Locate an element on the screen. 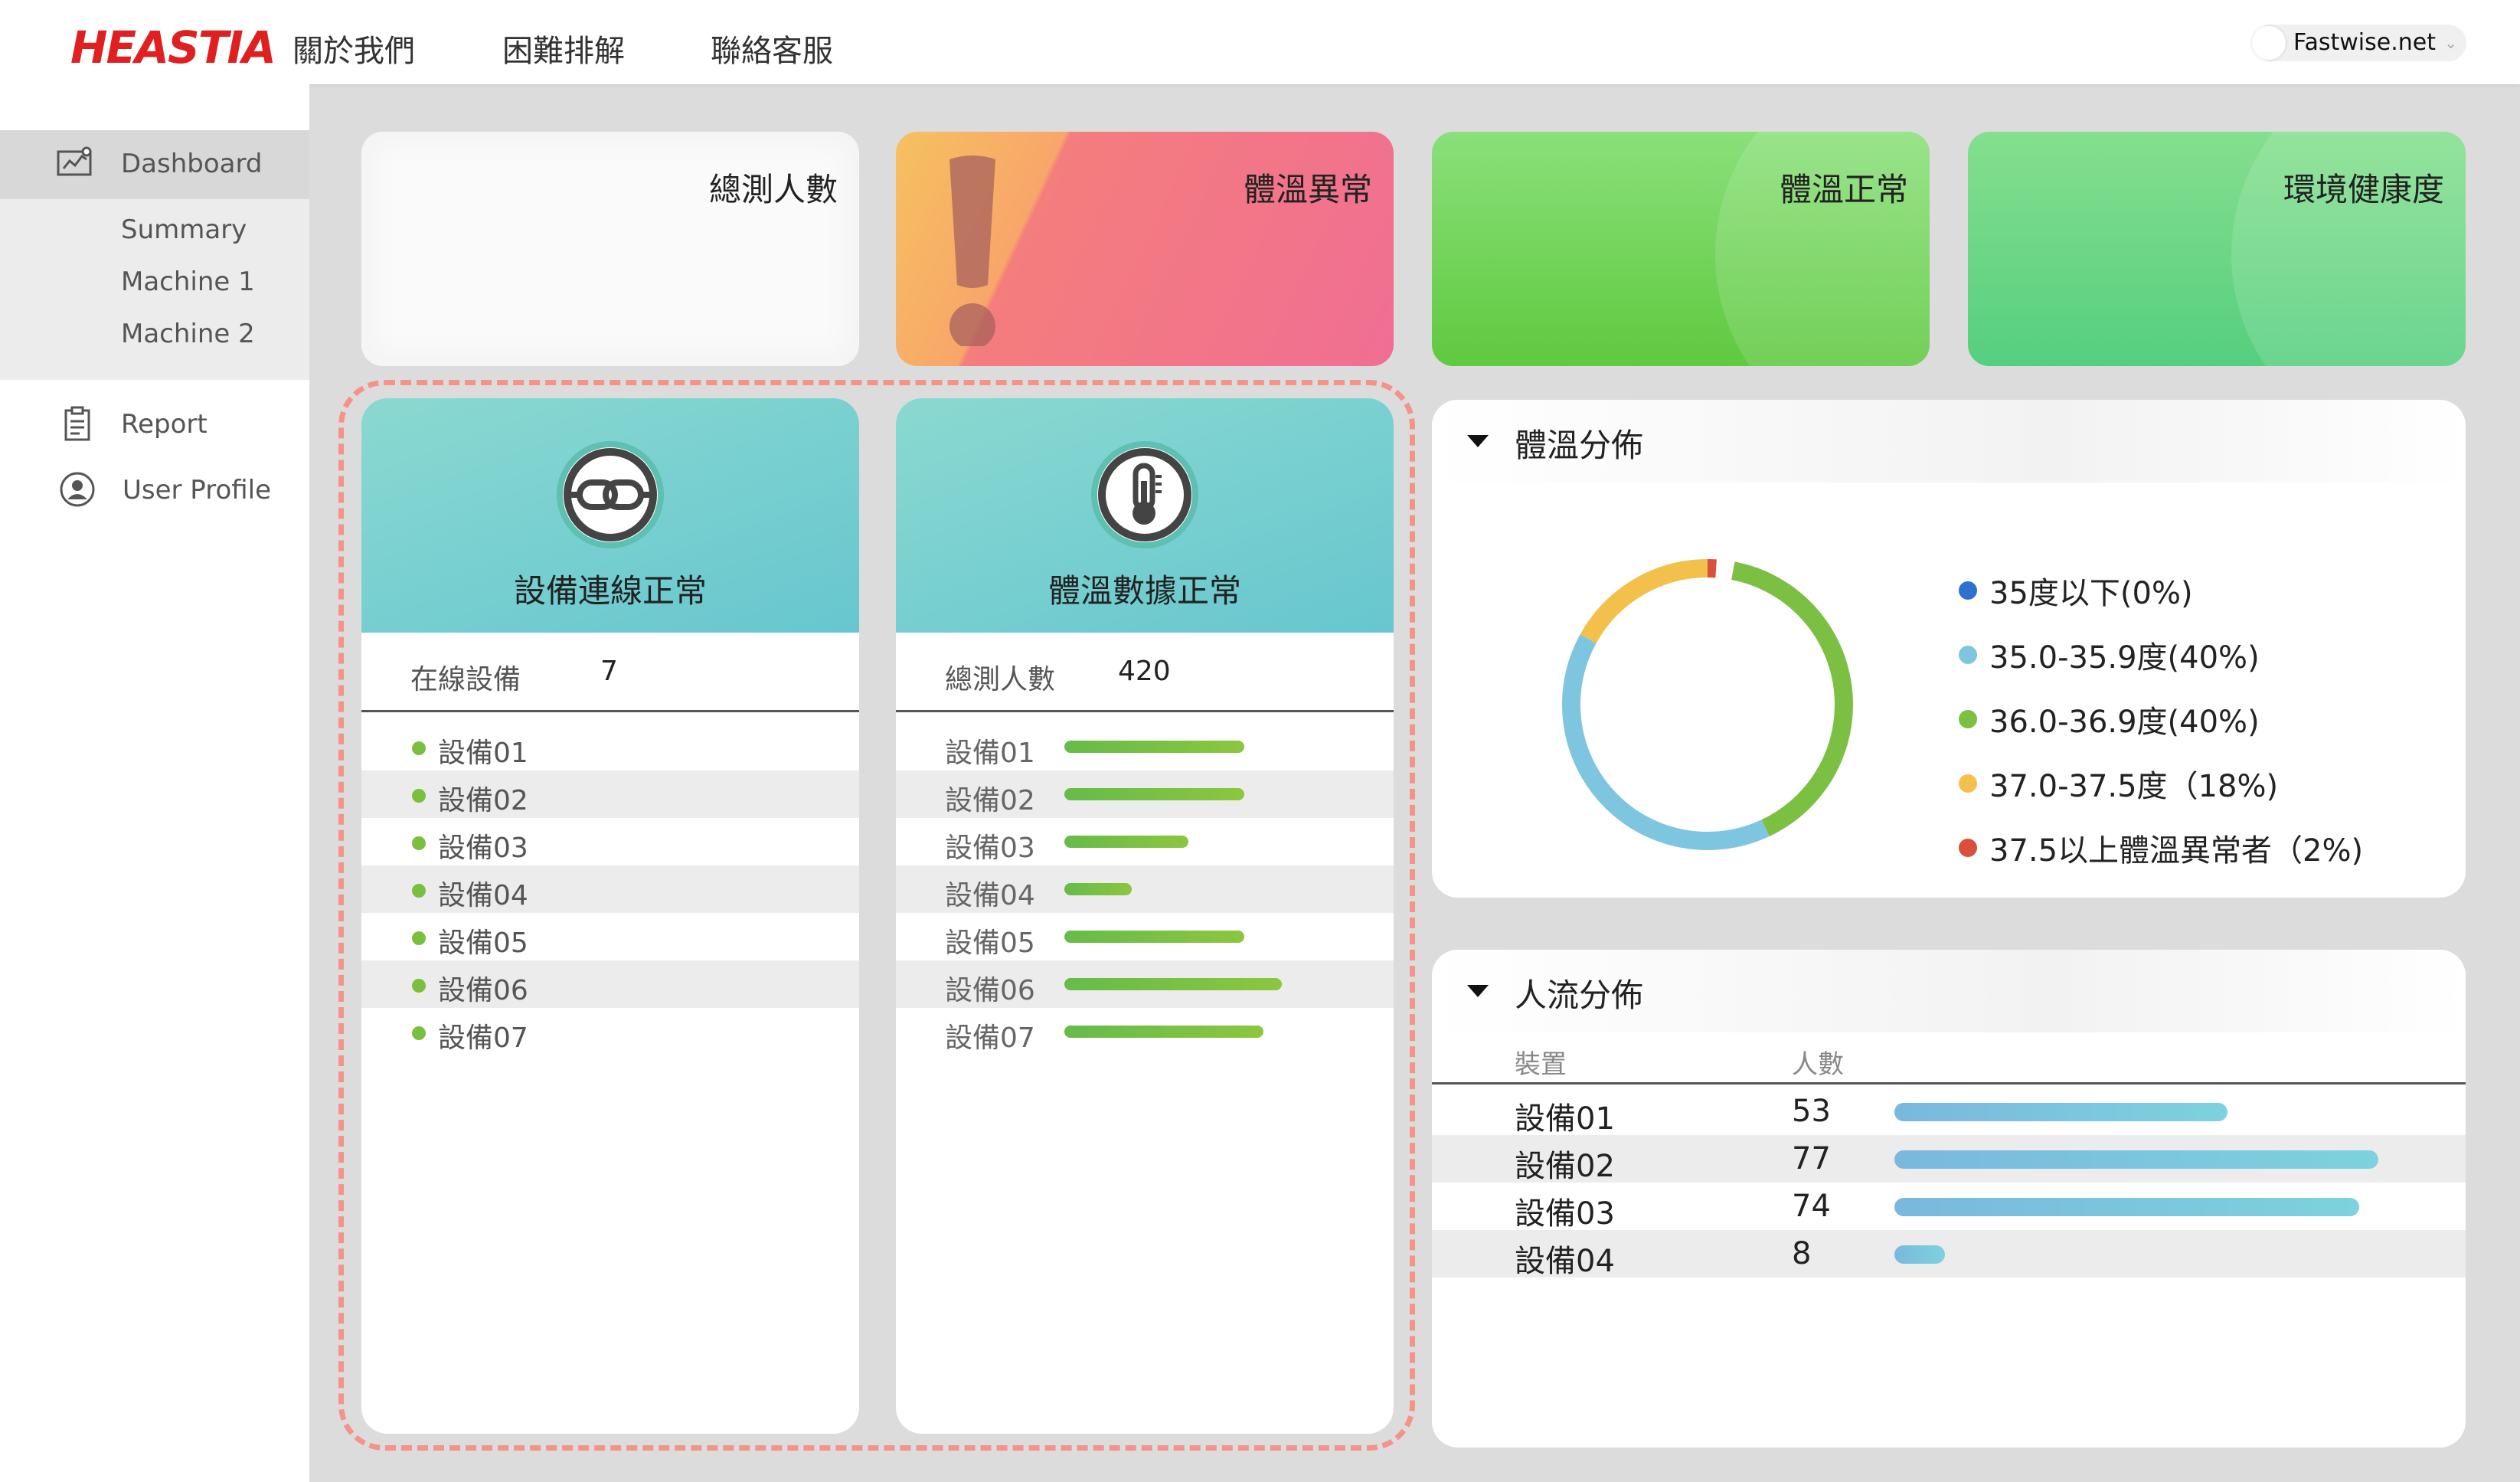 The width and height of the screenshot is (2520, 1482). sidebar-item-dashboard: Dashboard is located at coordinates (154, 164).